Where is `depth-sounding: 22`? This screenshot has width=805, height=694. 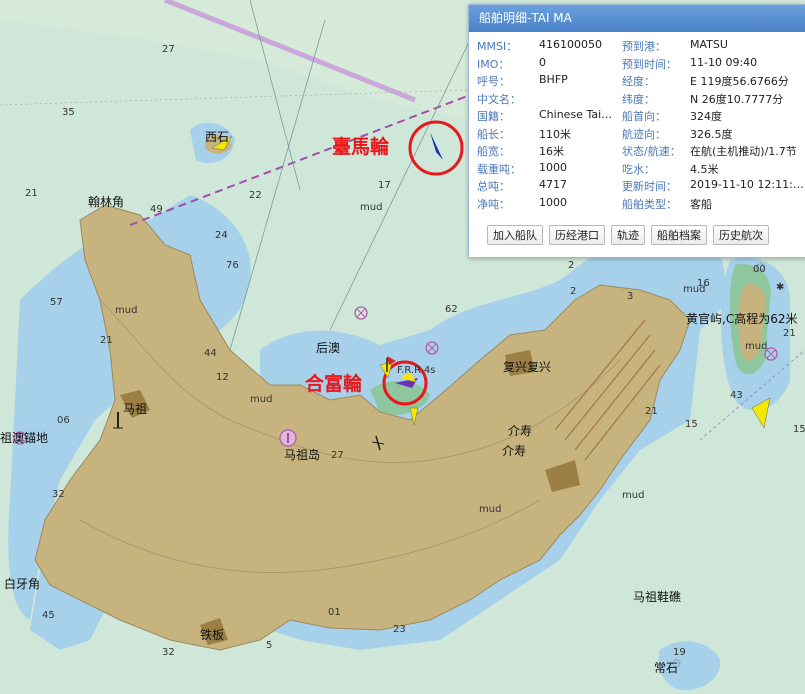
depth-sounding: 22 is located at coordinates (255, 195).